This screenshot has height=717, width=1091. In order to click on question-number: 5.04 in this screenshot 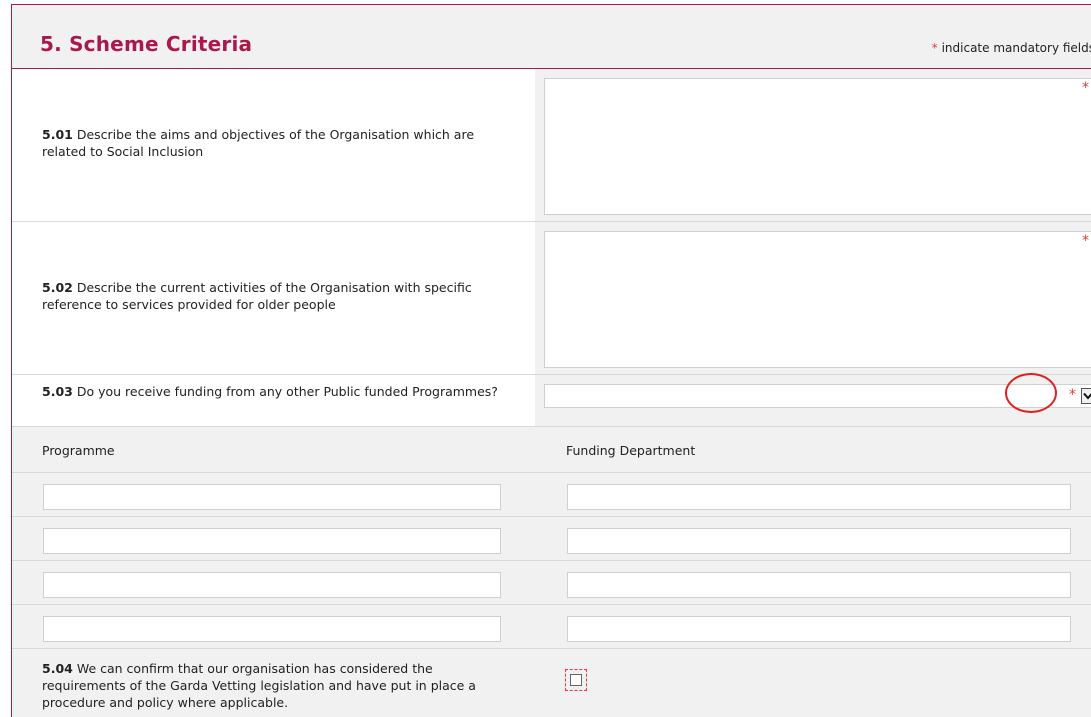, I will do `click(57, 668)`.